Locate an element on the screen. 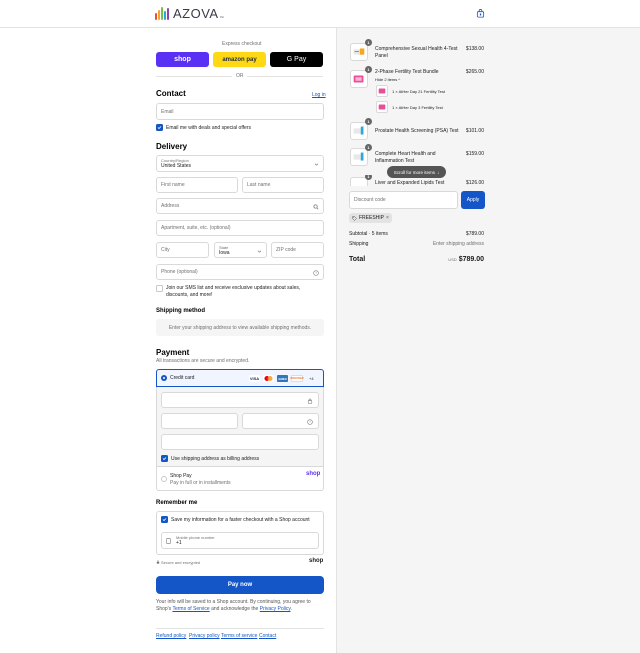 The width and height of the screenshot is (640, 653). total-value-group: USD $789.00 is located at coordinates (466, 259).